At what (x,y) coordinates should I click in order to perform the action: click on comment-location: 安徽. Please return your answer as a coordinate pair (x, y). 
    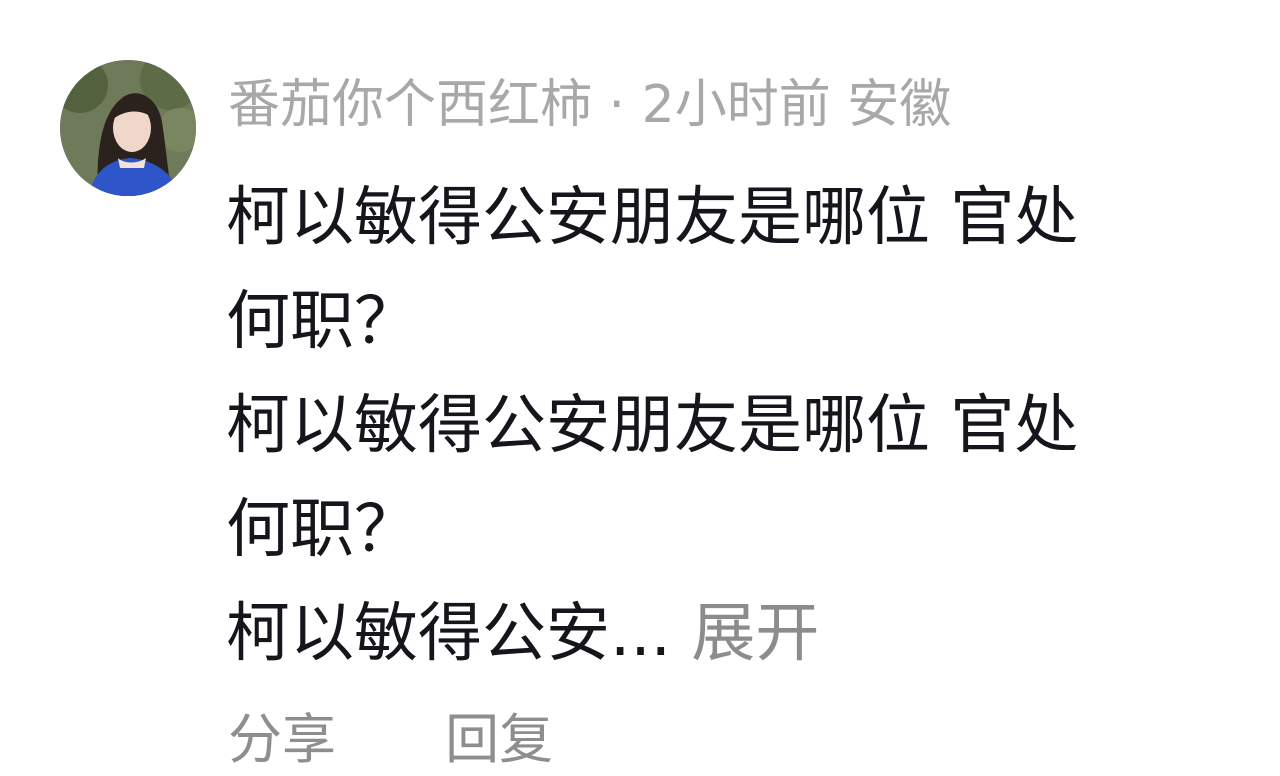
    Looking at the image, I should click on (899, 105).